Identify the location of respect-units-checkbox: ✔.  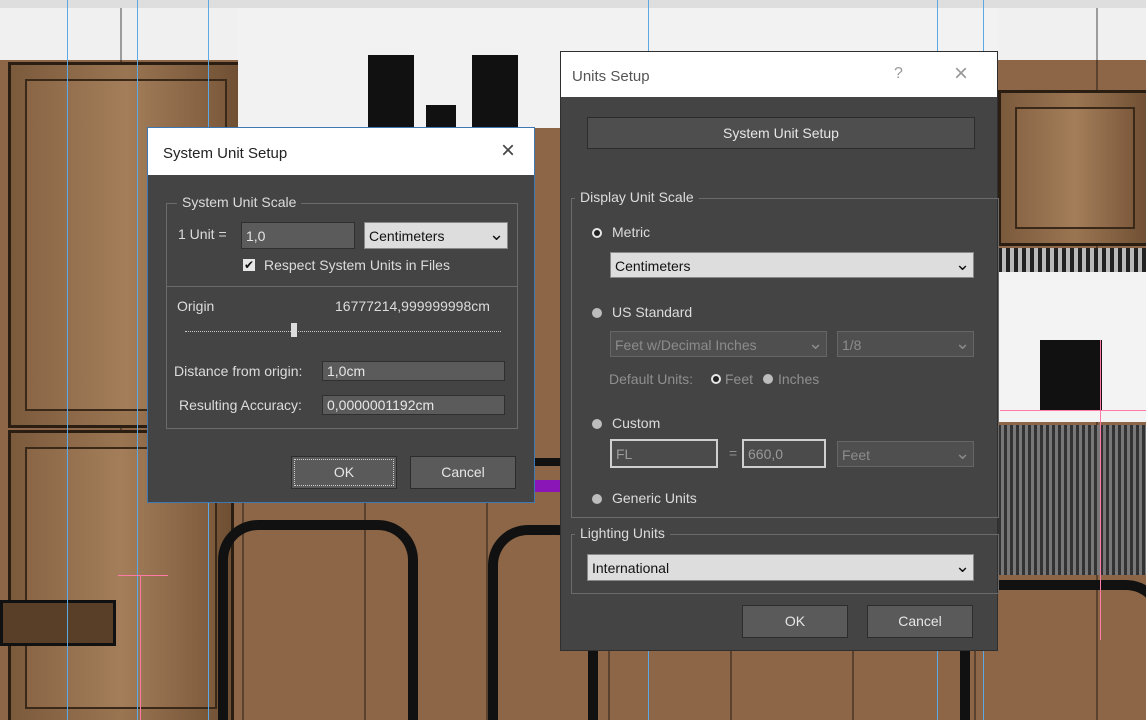
(249, 265).